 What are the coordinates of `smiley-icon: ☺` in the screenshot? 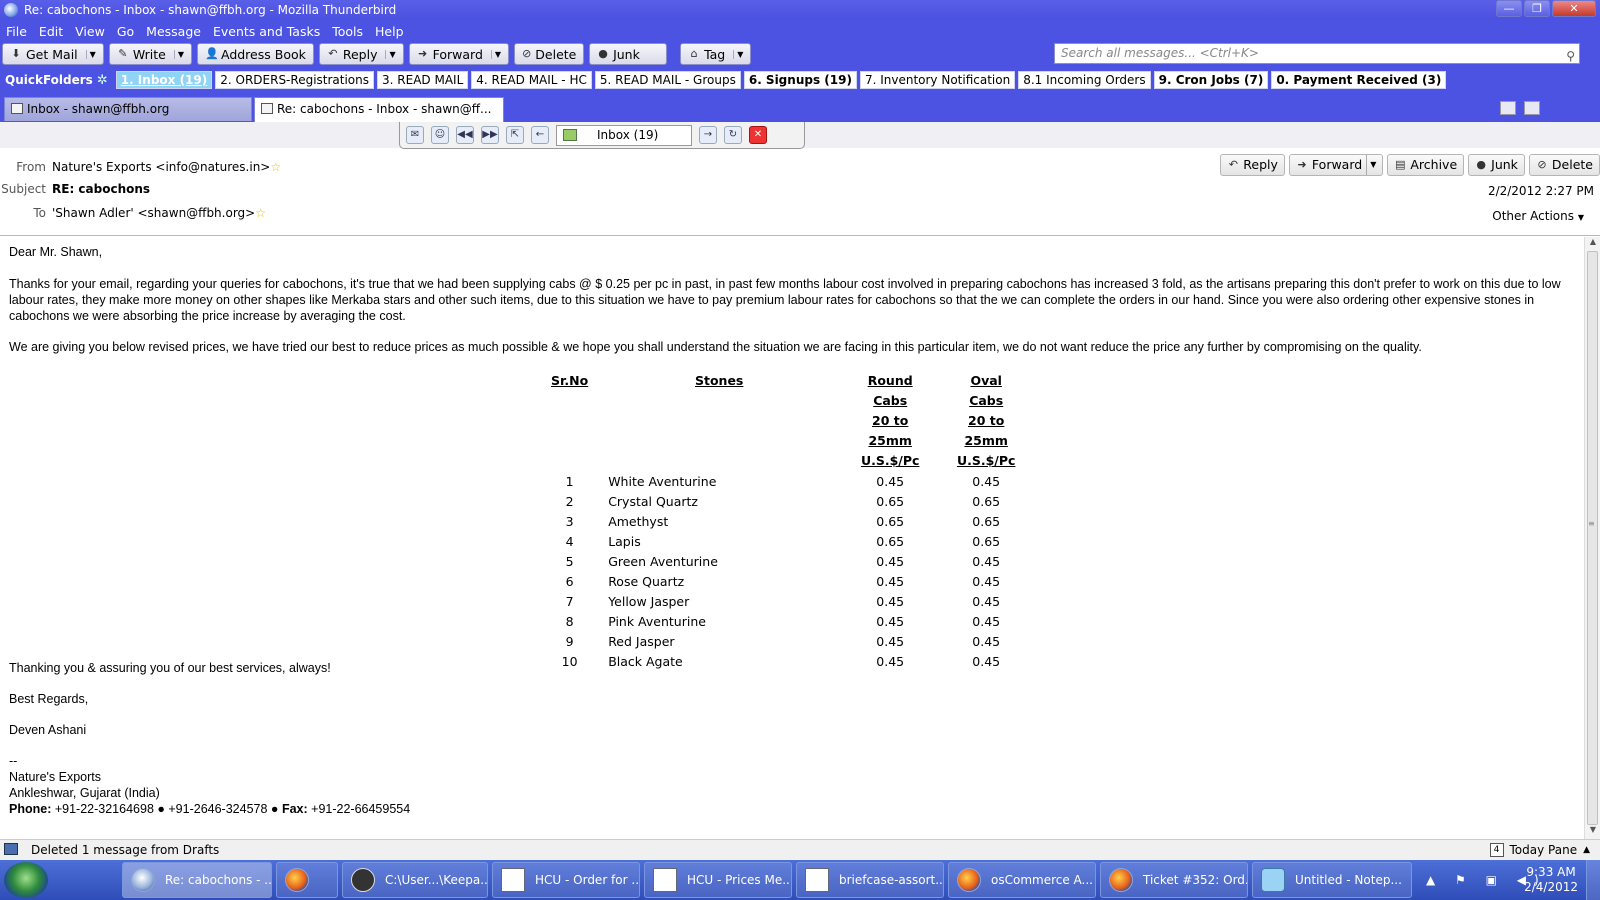 It's located at (440, 135).